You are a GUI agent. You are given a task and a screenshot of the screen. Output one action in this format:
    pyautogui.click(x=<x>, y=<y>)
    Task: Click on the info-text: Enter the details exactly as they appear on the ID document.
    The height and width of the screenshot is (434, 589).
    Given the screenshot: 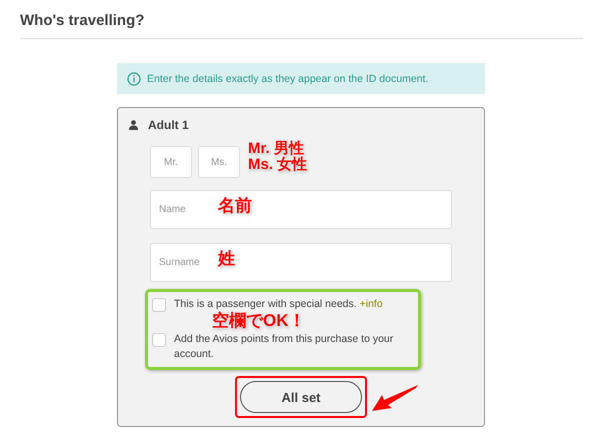 What is the action you would take?
    pyautogui.click(x=287, y=78)
    